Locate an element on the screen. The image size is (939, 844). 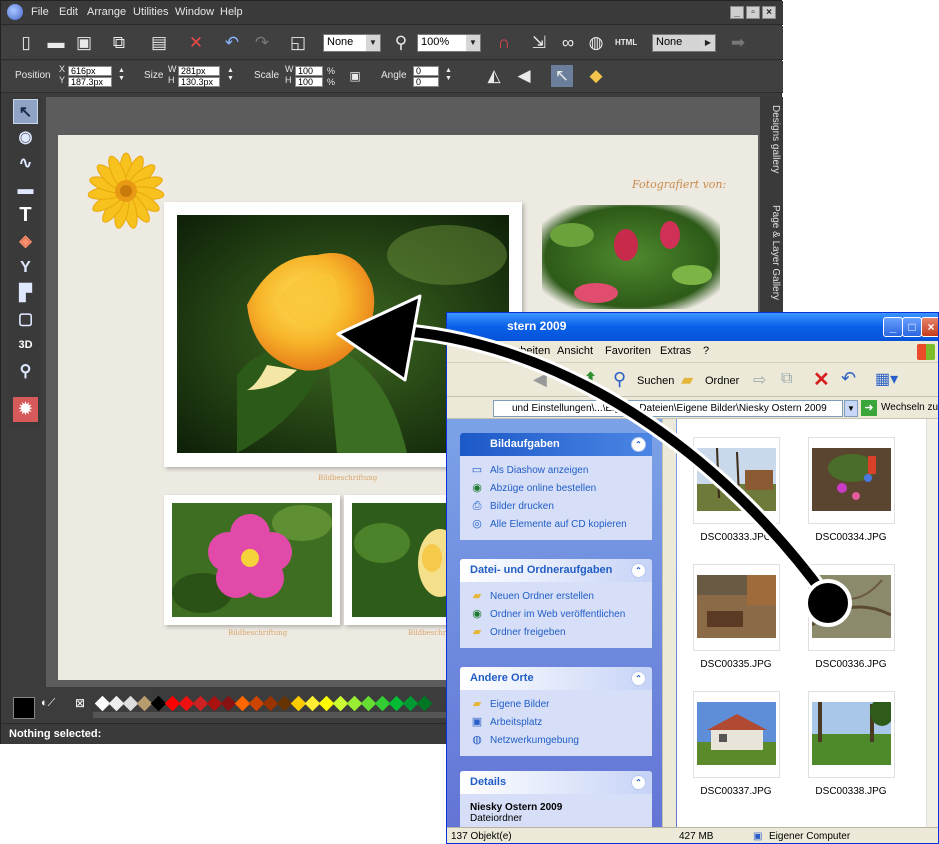
web-preview-icon: ◍ is located at coordinates (596, 43).